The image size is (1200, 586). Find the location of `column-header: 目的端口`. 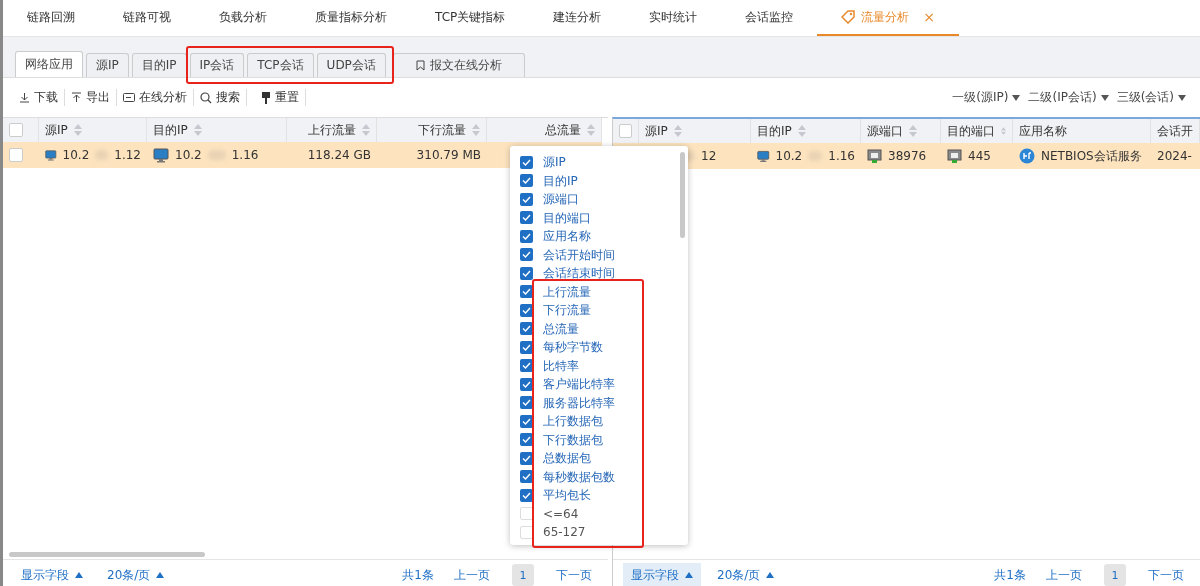

column-header: 目的端口 is located at coordinates (977, 131).